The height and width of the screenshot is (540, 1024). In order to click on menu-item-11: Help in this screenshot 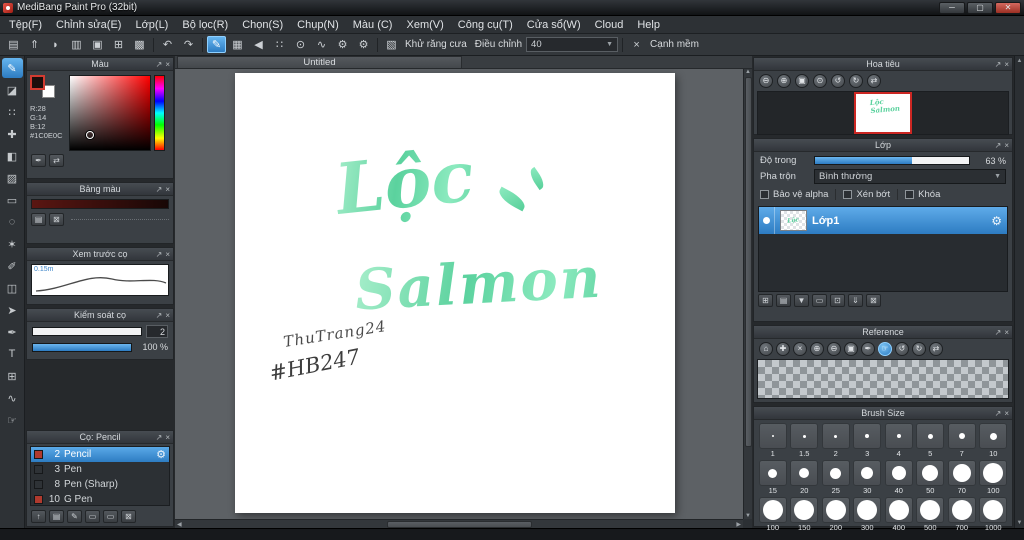, I will do `click(648, 25)`.